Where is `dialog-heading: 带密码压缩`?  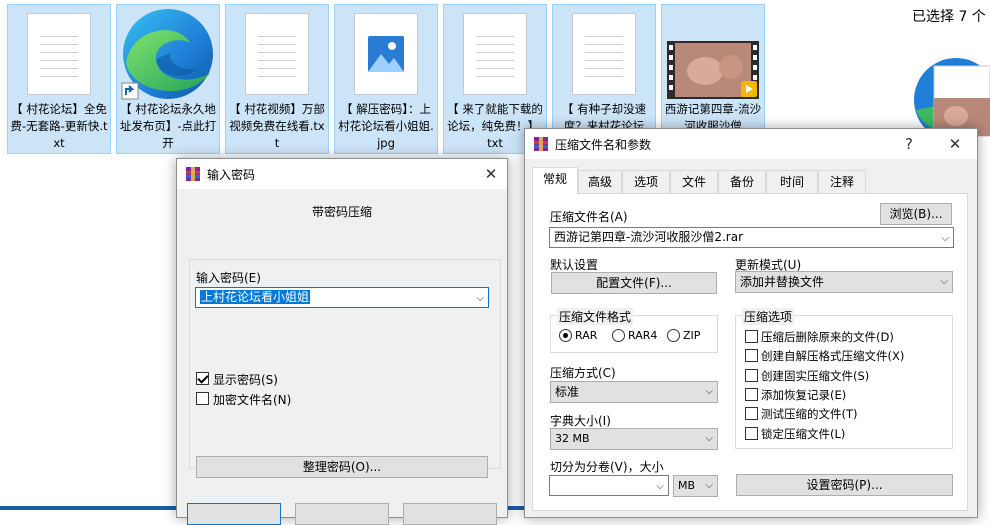 dialog-heading: 带密码压缩 is located at coordinates (341, 212).